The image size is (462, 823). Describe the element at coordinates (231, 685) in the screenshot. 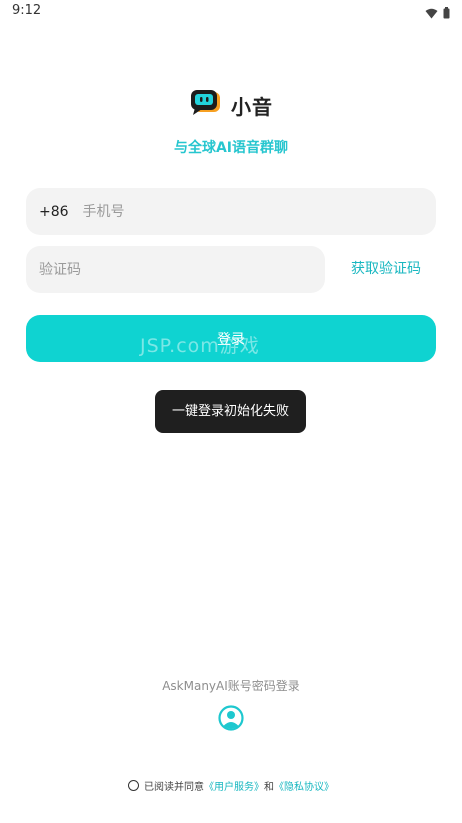

I see `alt-login-label: AskManyAI账号密码登录` at that location.